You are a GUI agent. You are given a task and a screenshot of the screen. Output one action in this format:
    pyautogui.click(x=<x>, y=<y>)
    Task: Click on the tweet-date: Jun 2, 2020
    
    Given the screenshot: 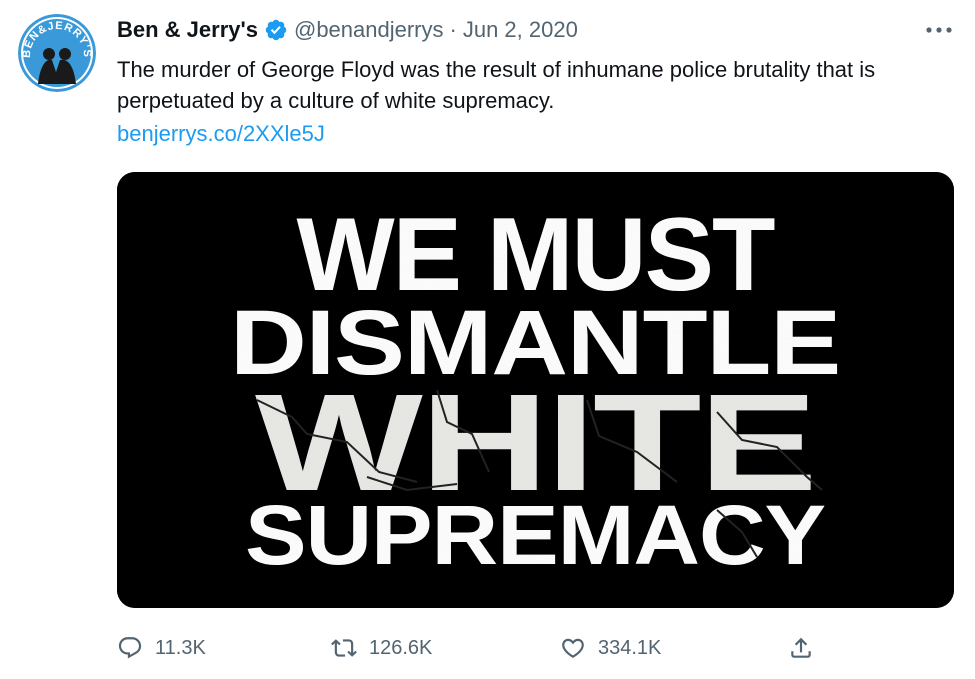 What is the action you would take?
    pyautogui.click(x=520, y=30)
    